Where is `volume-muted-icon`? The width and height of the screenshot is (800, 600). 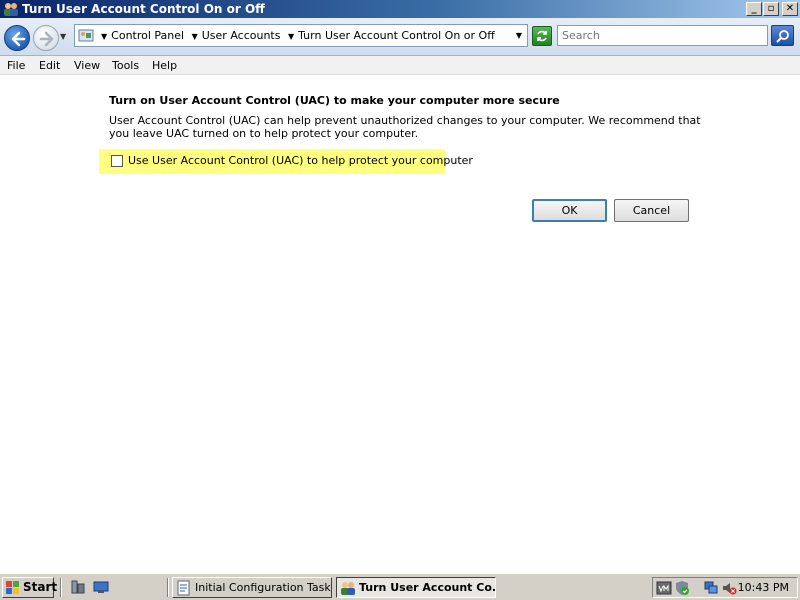
volume-muted-icon is located at coordinates (729, 588).